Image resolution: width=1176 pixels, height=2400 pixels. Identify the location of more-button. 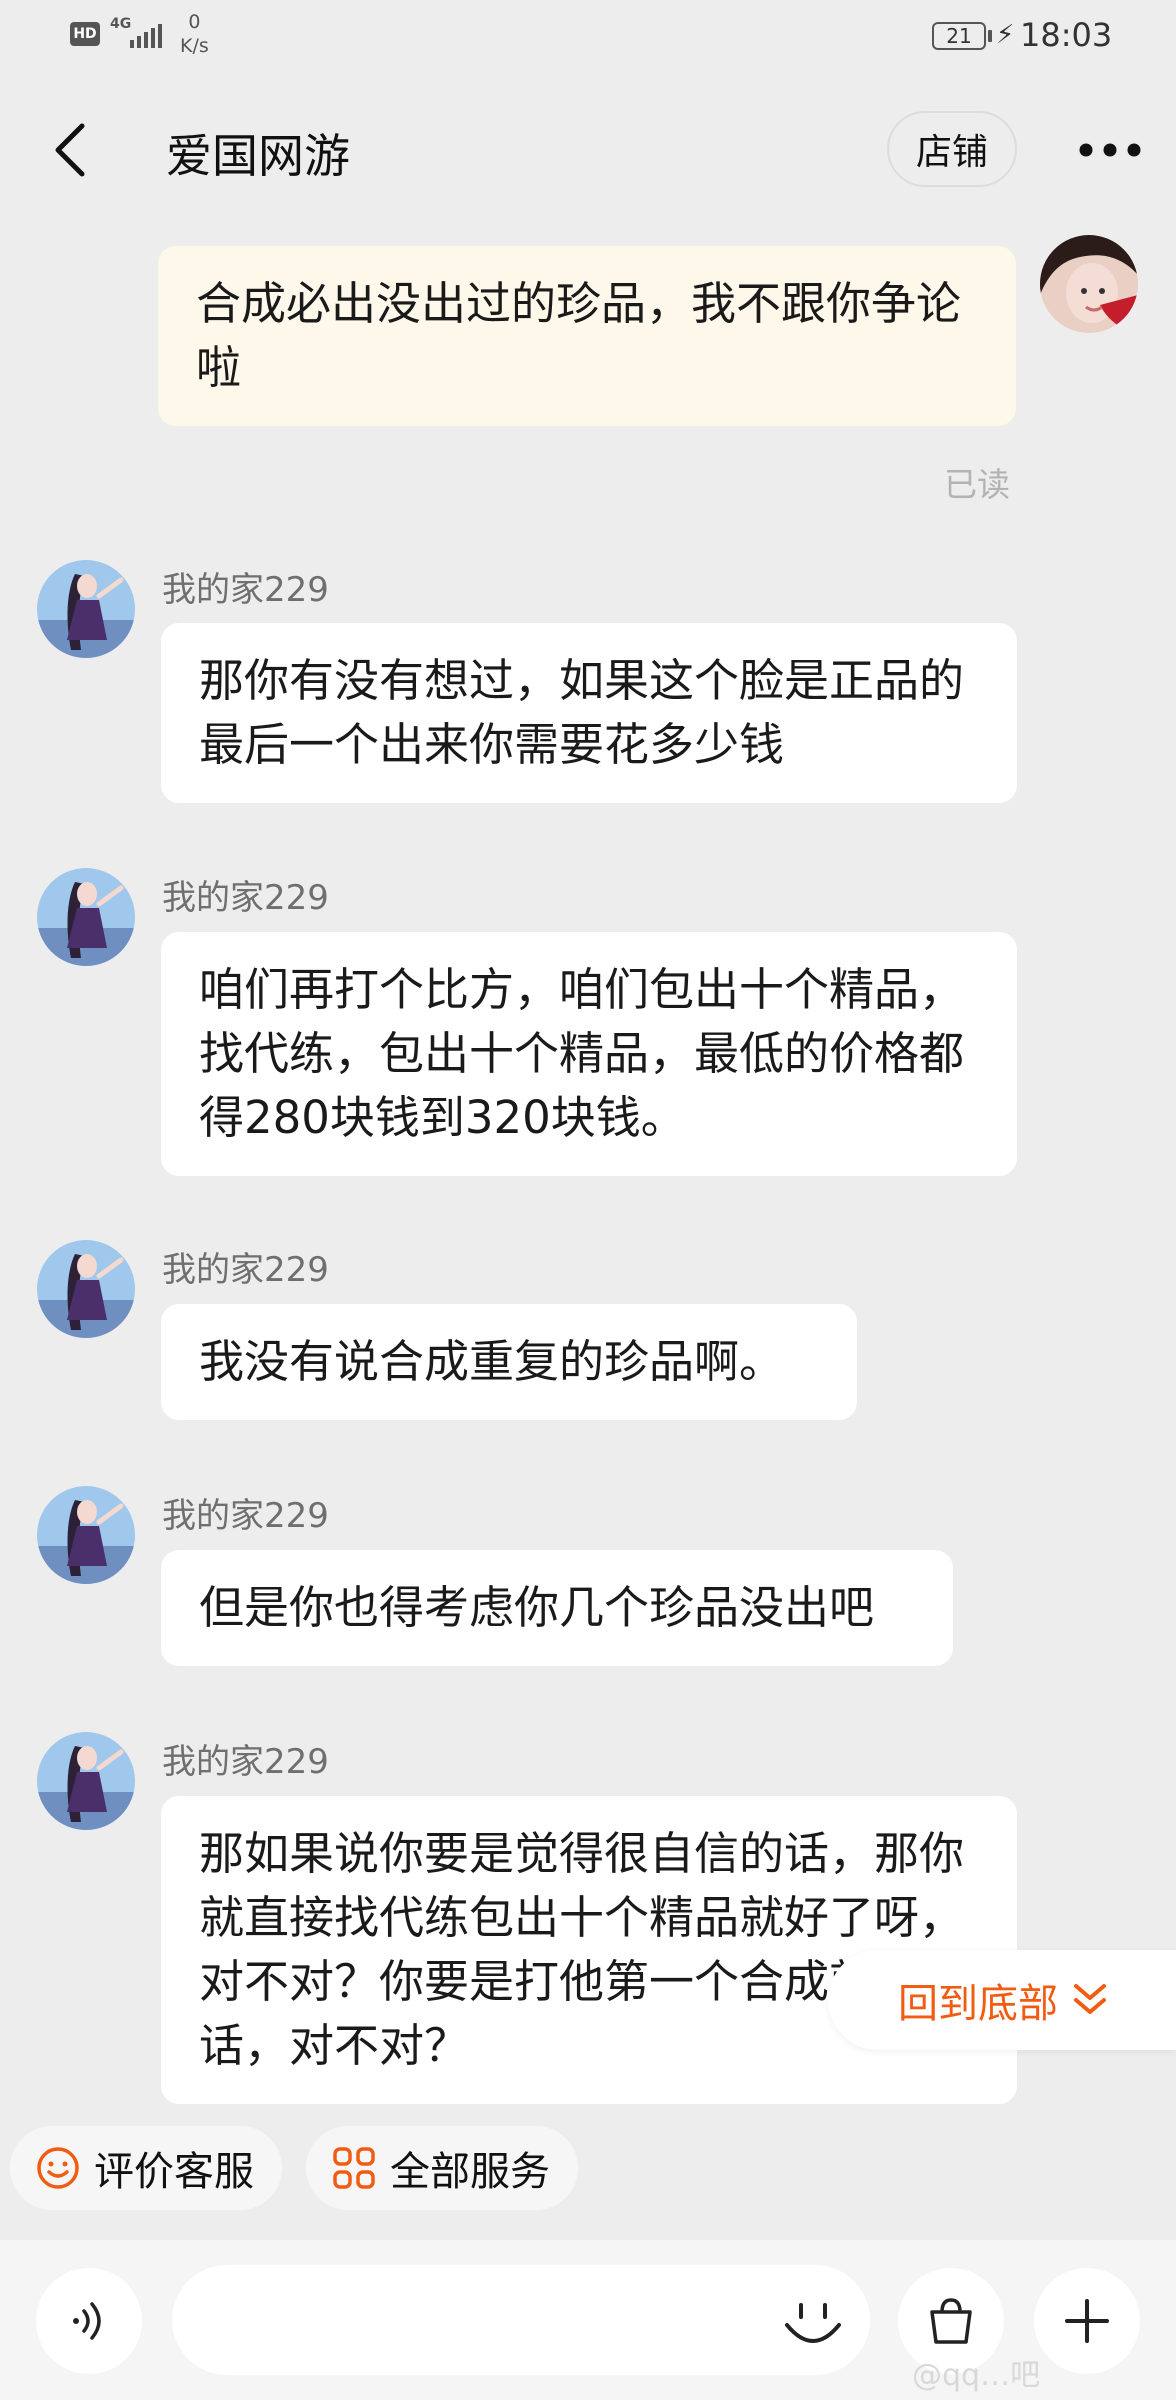
(1110, 150).